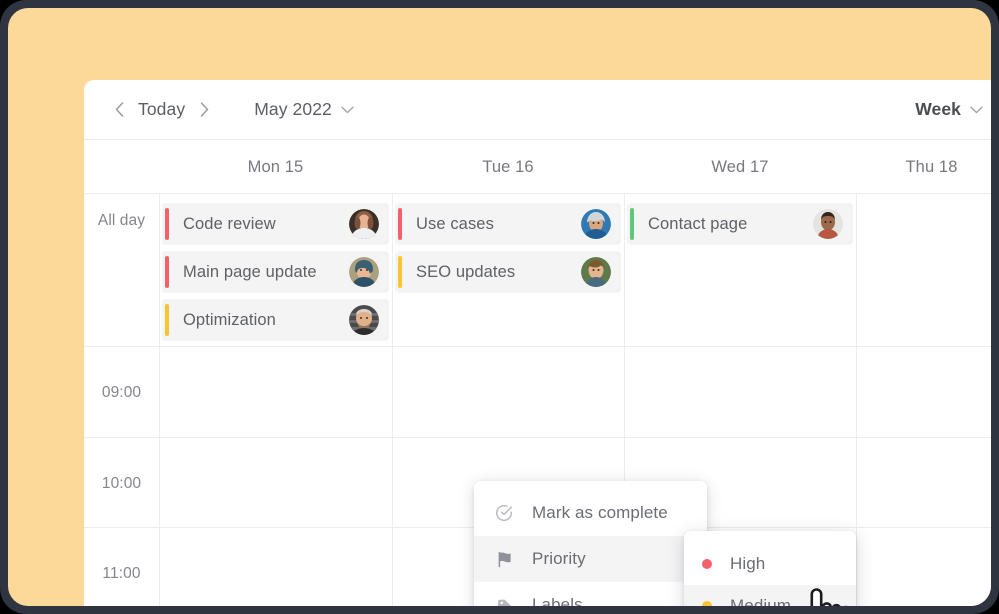 This screenshot has width=999, height=614. I want to click on priority-option-medium: Medium, so click(770, 595).